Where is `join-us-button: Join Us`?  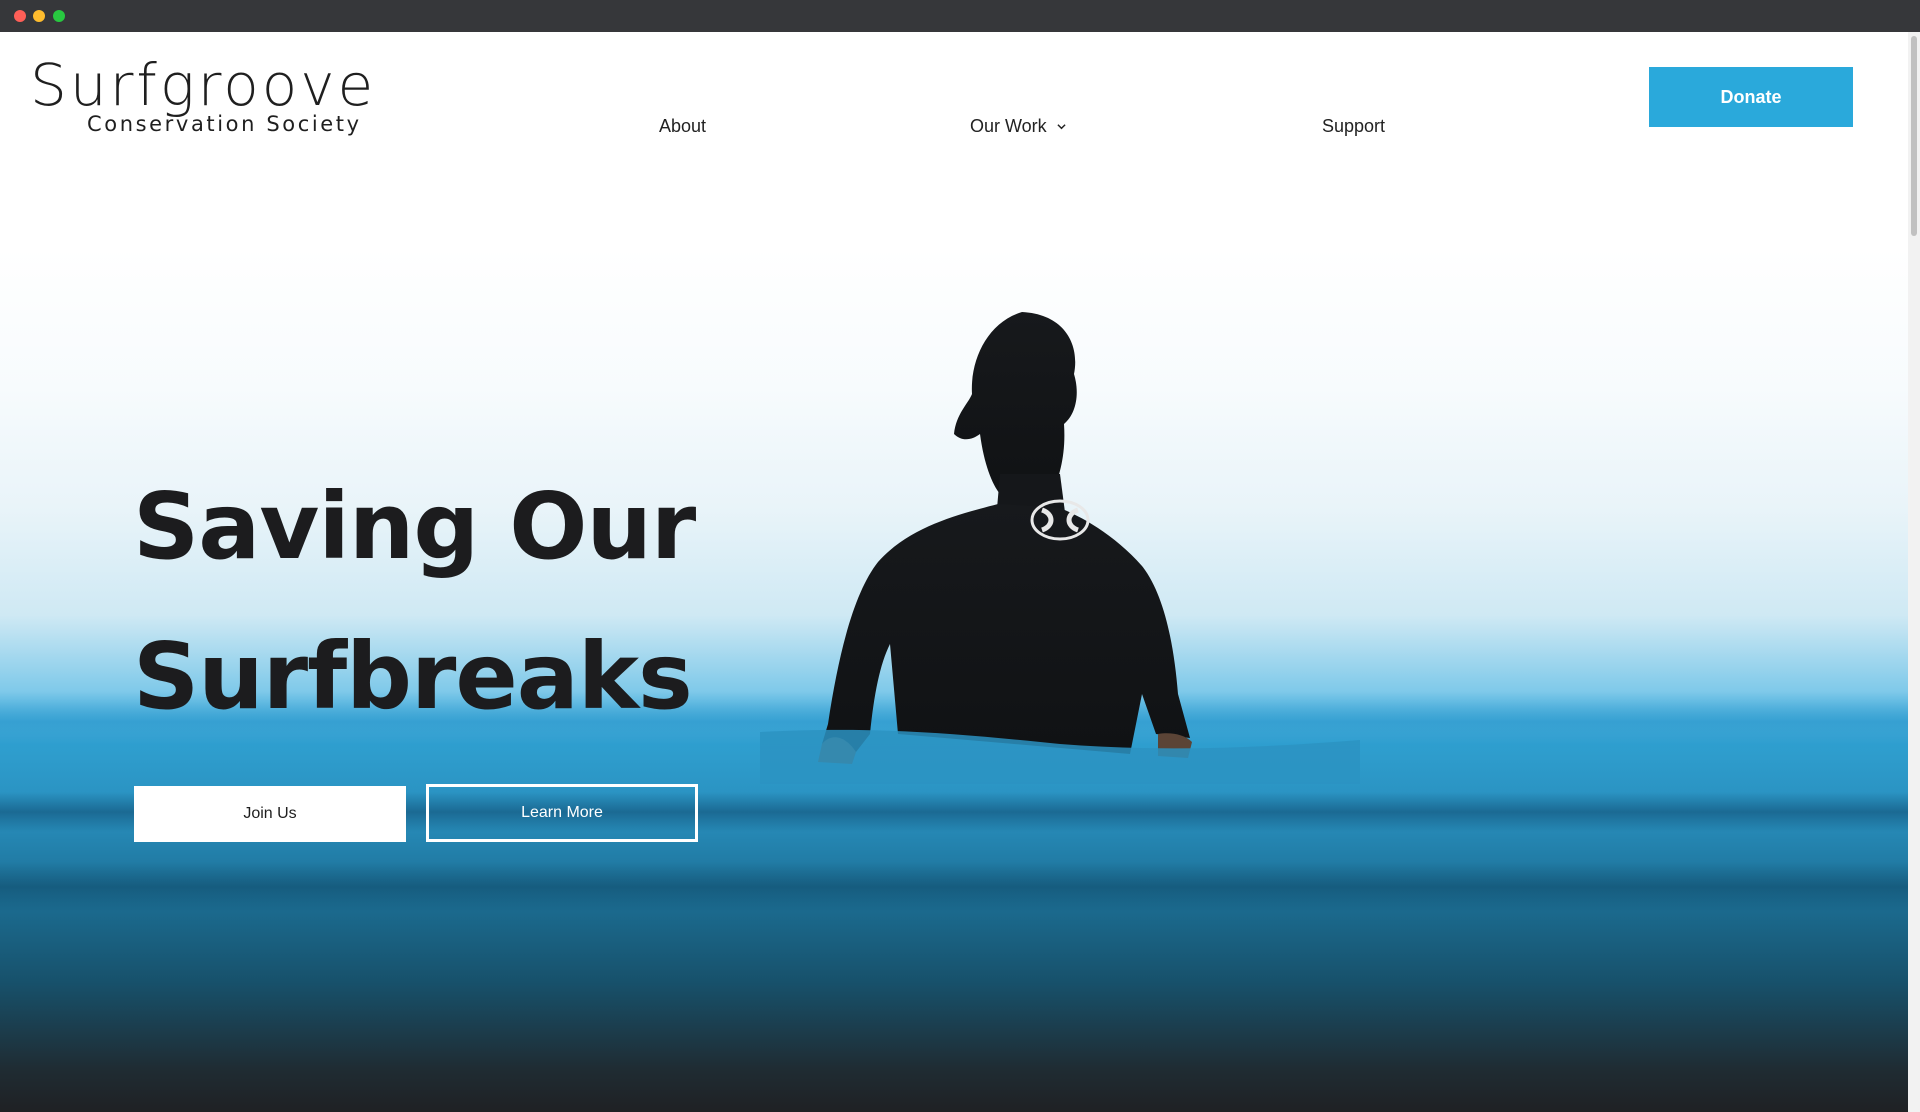
join-us-button: Join Us is located at coordinates (270, 814).